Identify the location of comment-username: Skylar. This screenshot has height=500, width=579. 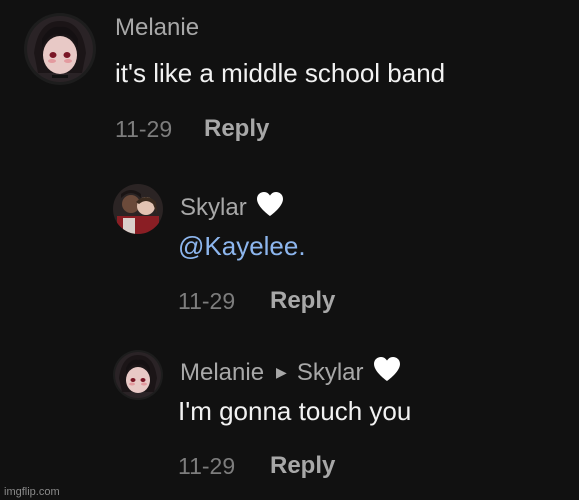
(232, 207).